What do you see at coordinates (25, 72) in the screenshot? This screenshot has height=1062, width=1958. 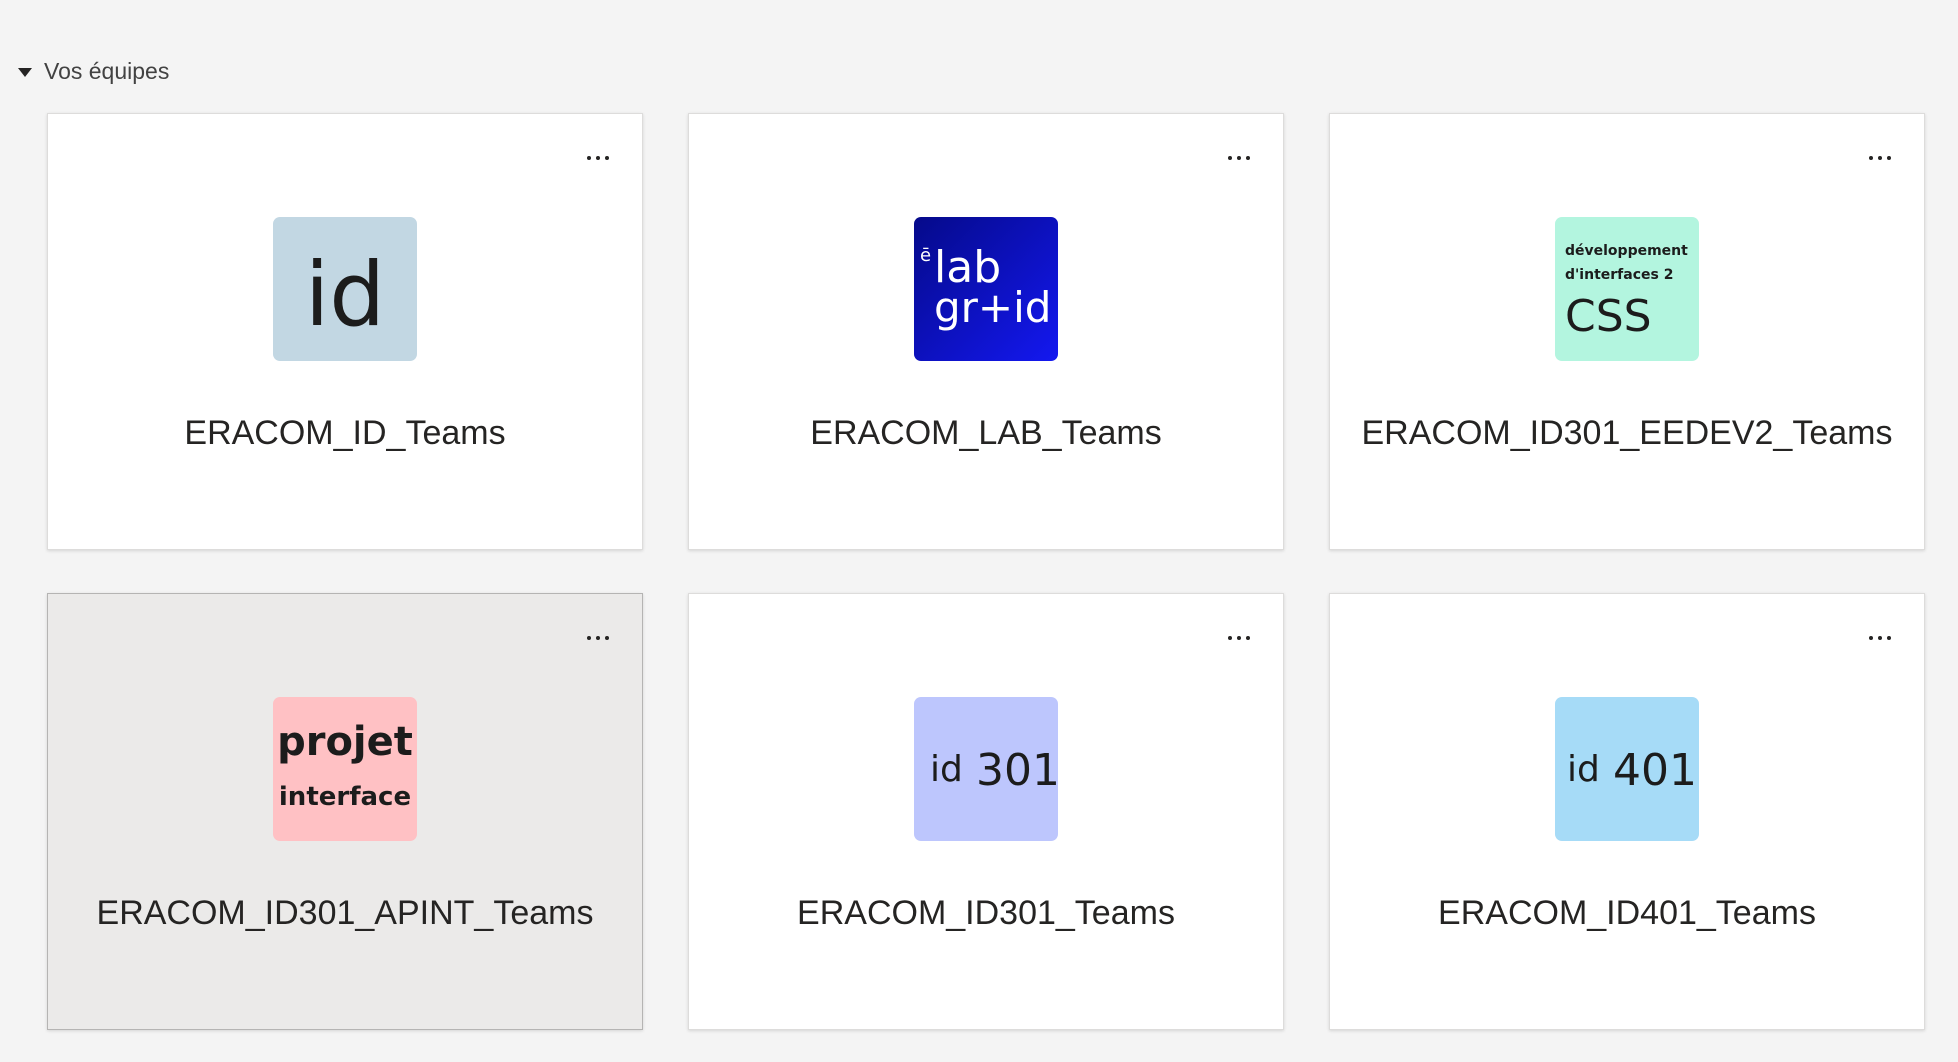 I see `caret-down-icon` at bounding box center [25, 72].